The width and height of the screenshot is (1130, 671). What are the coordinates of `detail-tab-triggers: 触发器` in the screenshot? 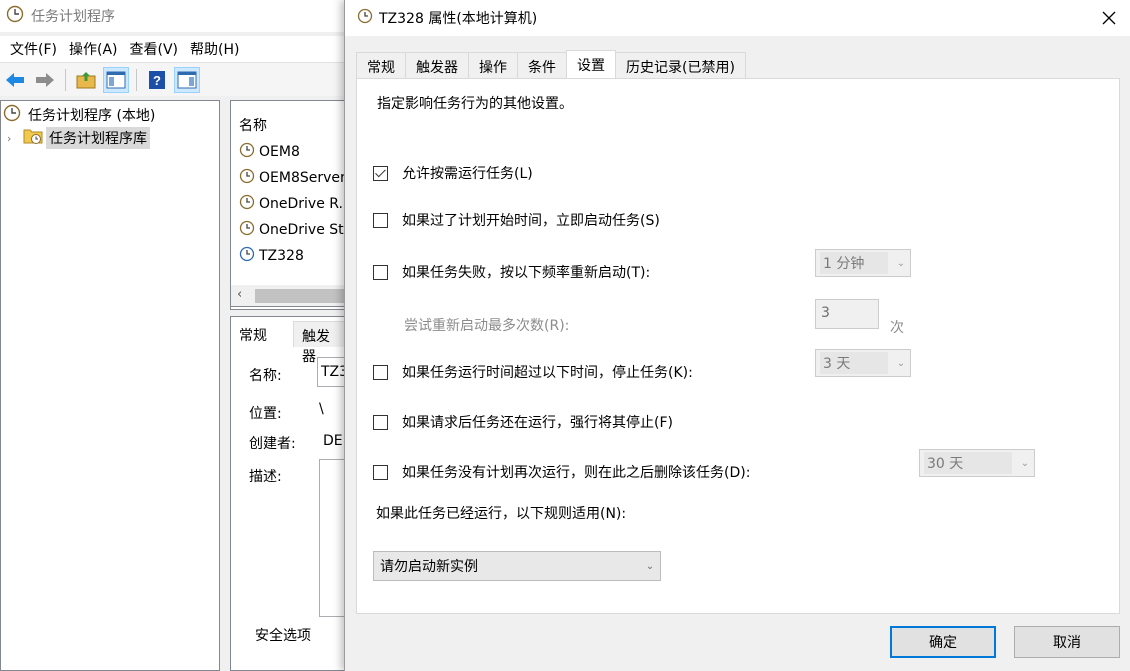 It's located at (319, 343).